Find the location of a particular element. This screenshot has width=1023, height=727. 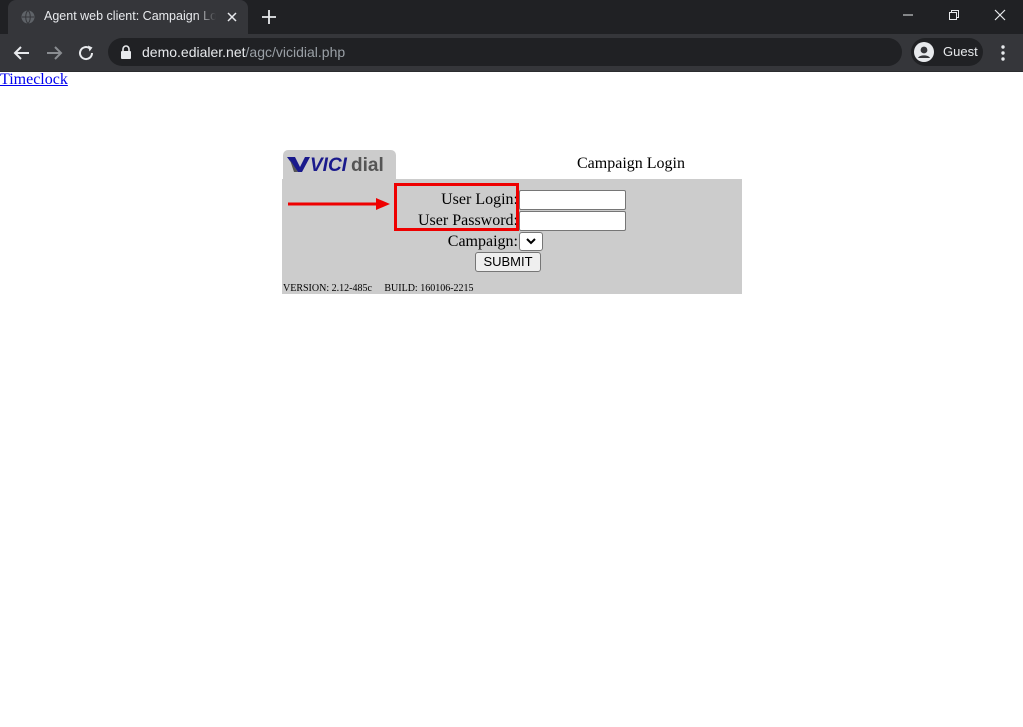

reload-button is located at coordinates (86, 53).